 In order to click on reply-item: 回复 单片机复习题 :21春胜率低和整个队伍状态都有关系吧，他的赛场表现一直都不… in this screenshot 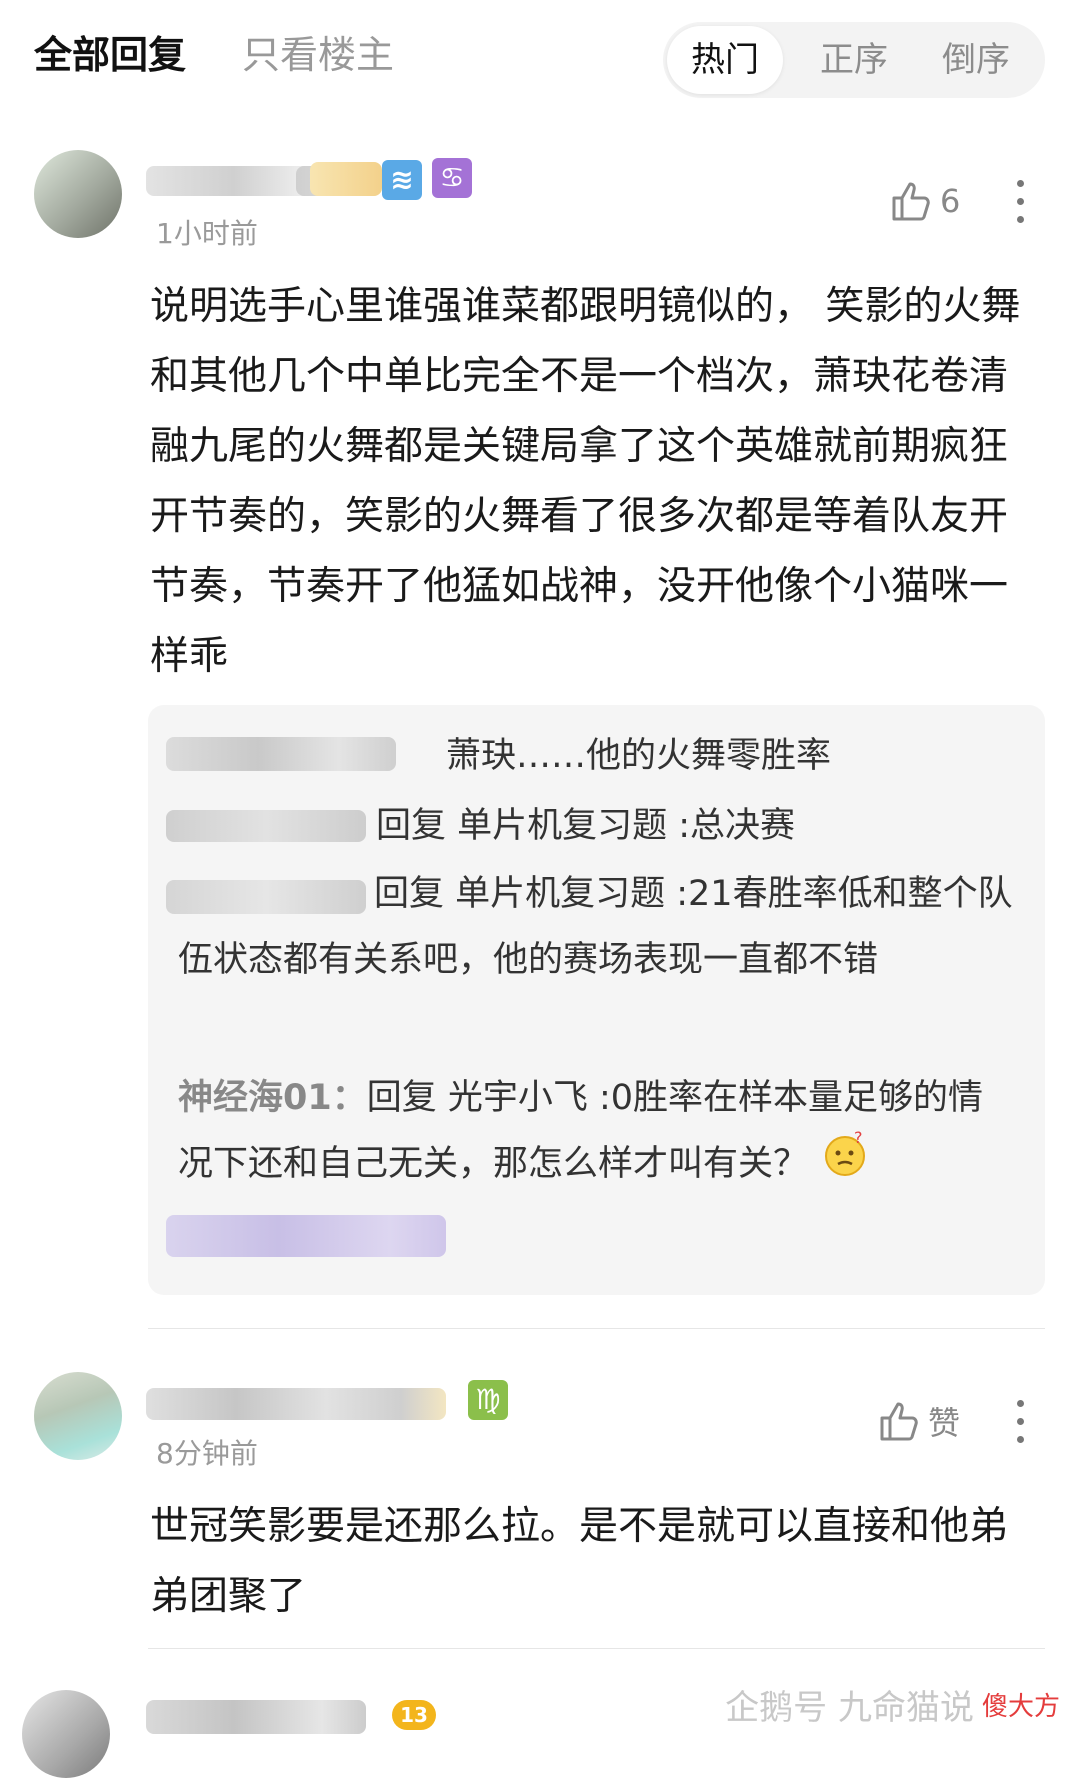, I will do `click(595, 927)`.